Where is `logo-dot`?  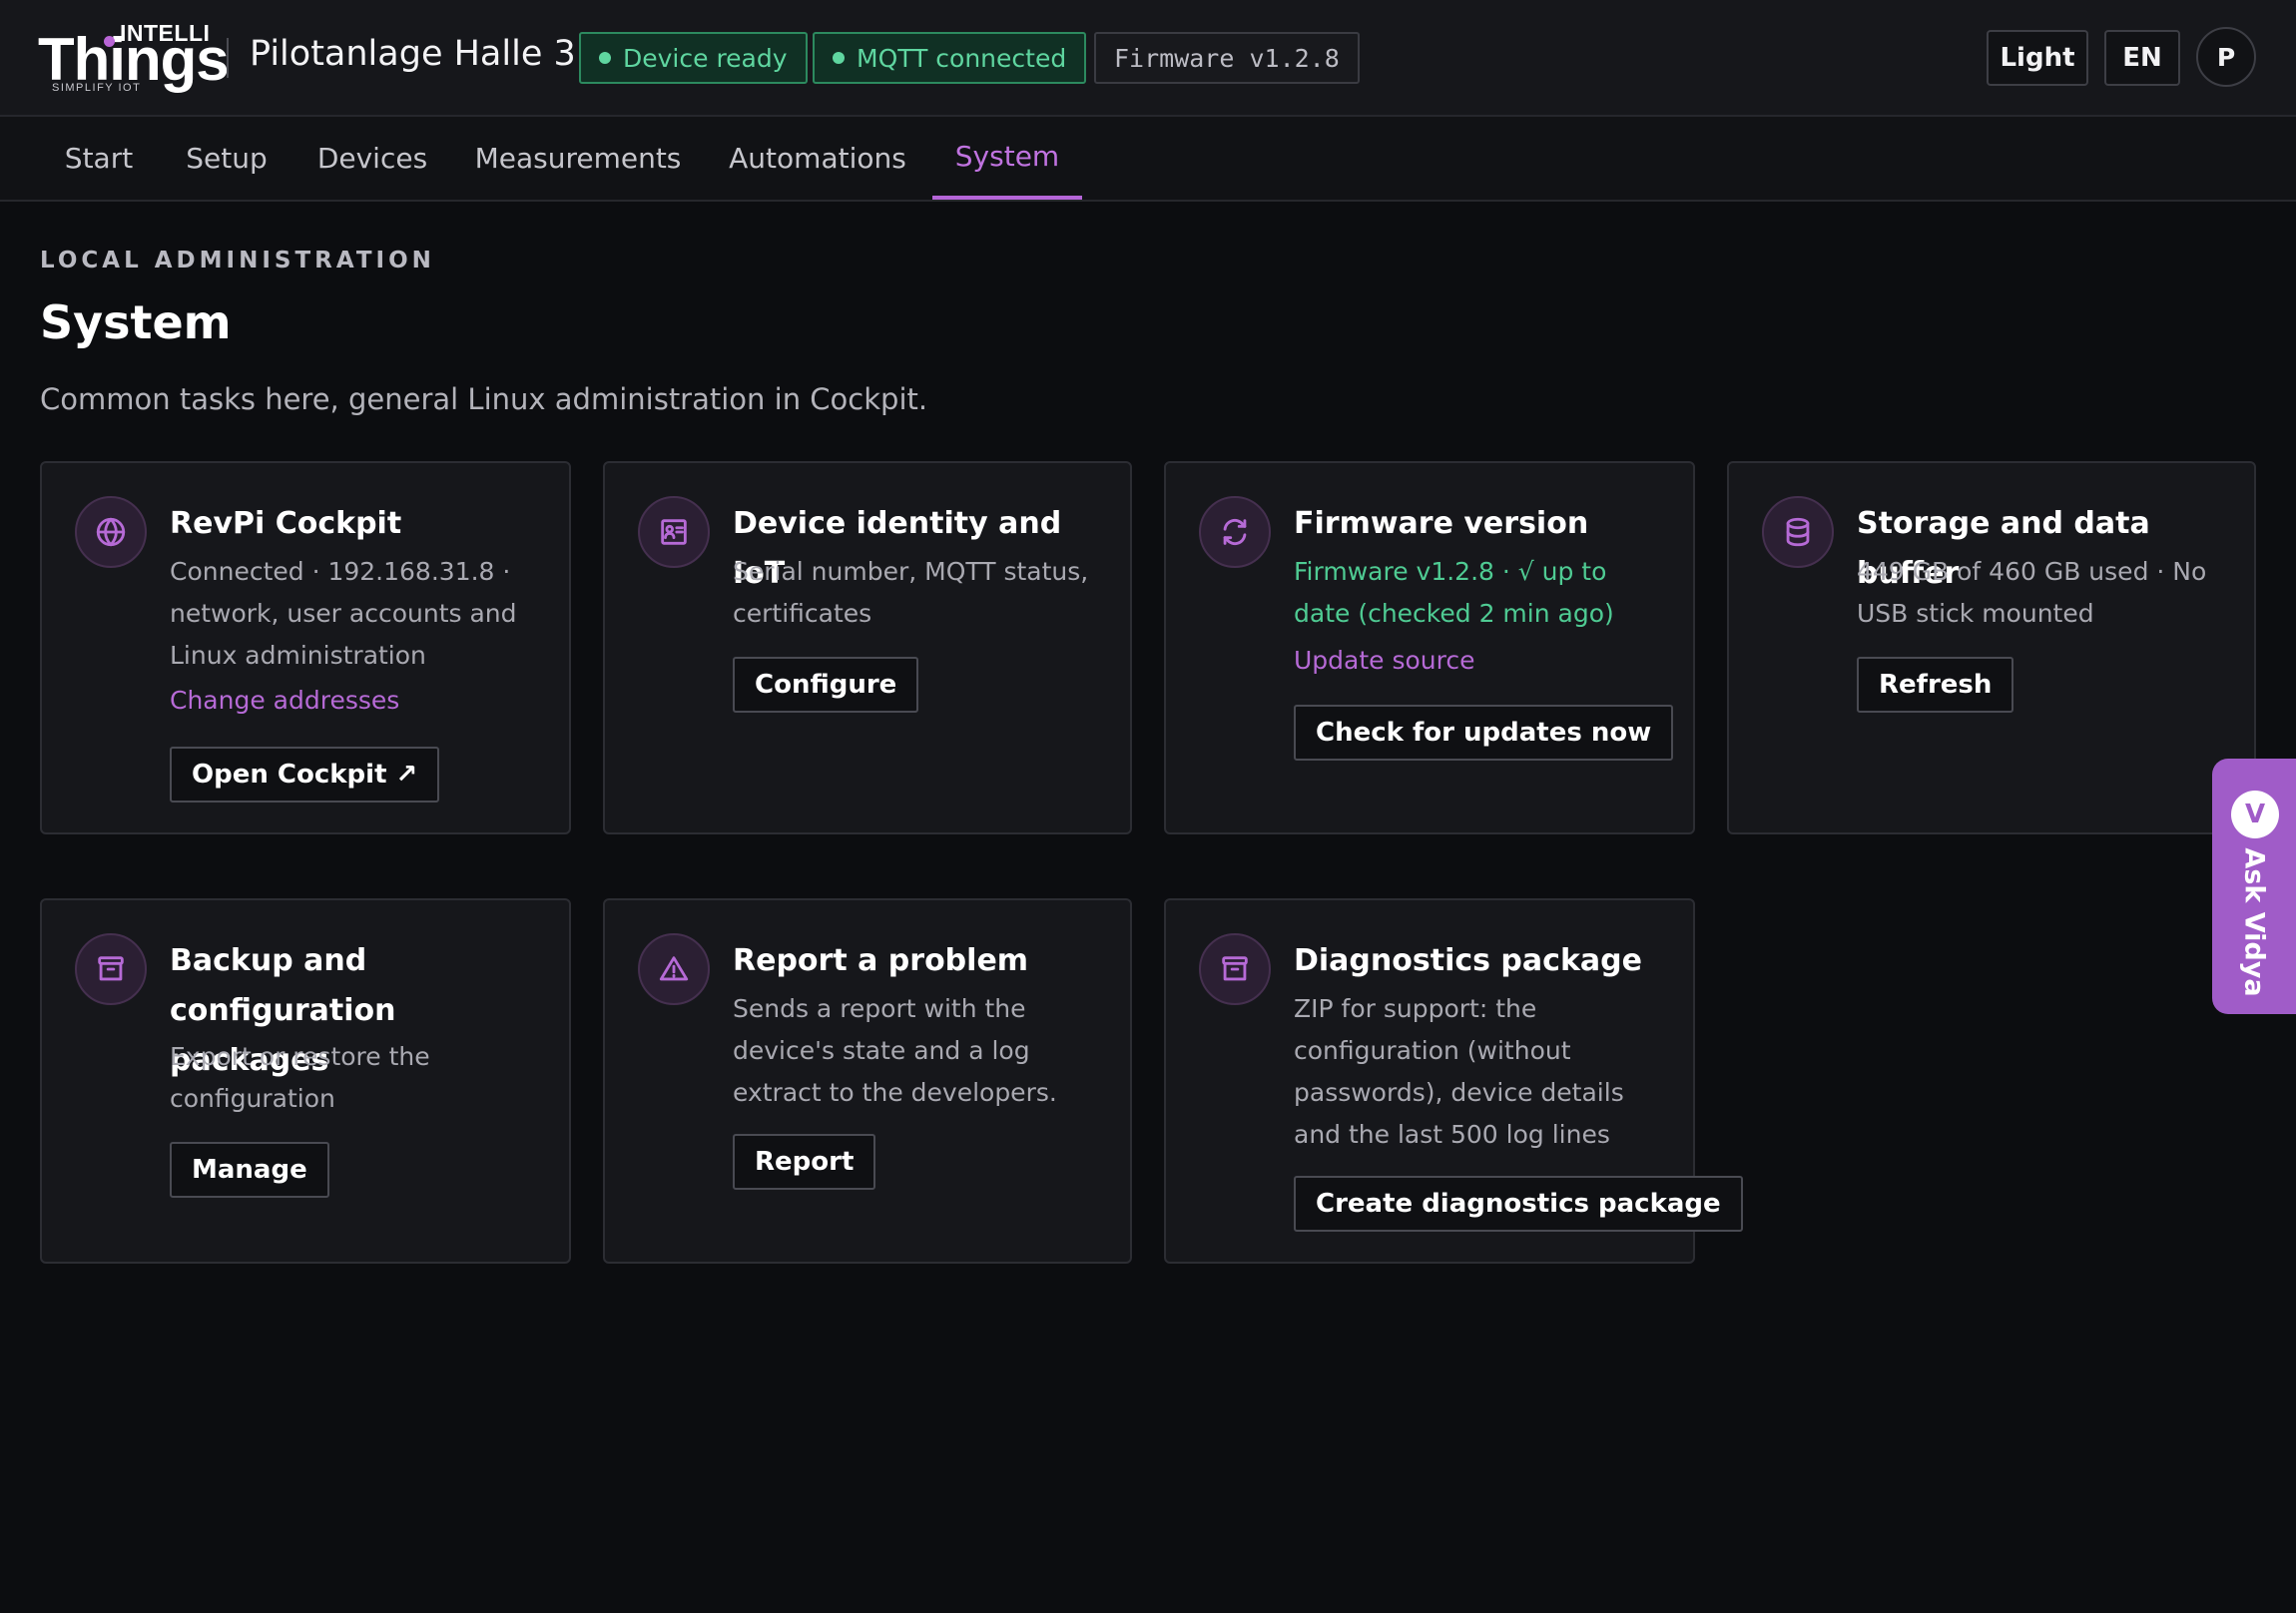 logo-dot is located at coordinates (110, 42).